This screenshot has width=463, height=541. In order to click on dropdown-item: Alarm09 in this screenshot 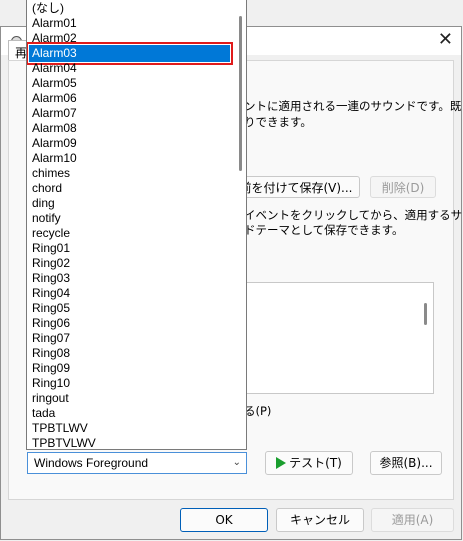, I will do `click(54, 143)`.